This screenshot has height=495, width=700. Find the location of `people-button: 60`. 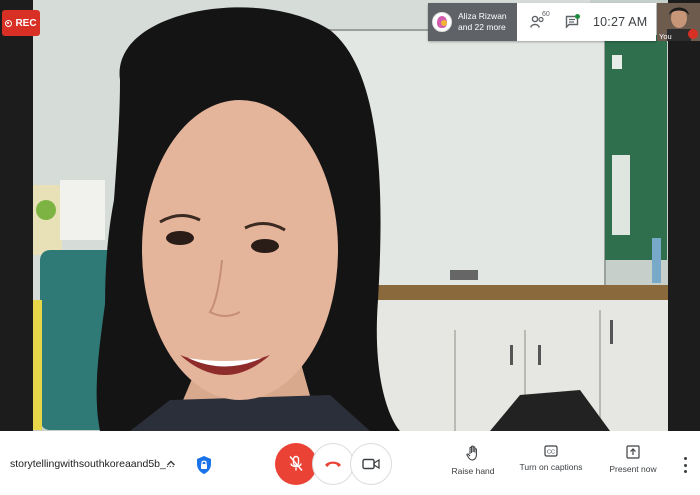

people-button: 60 is located at coordinates (538, 22).